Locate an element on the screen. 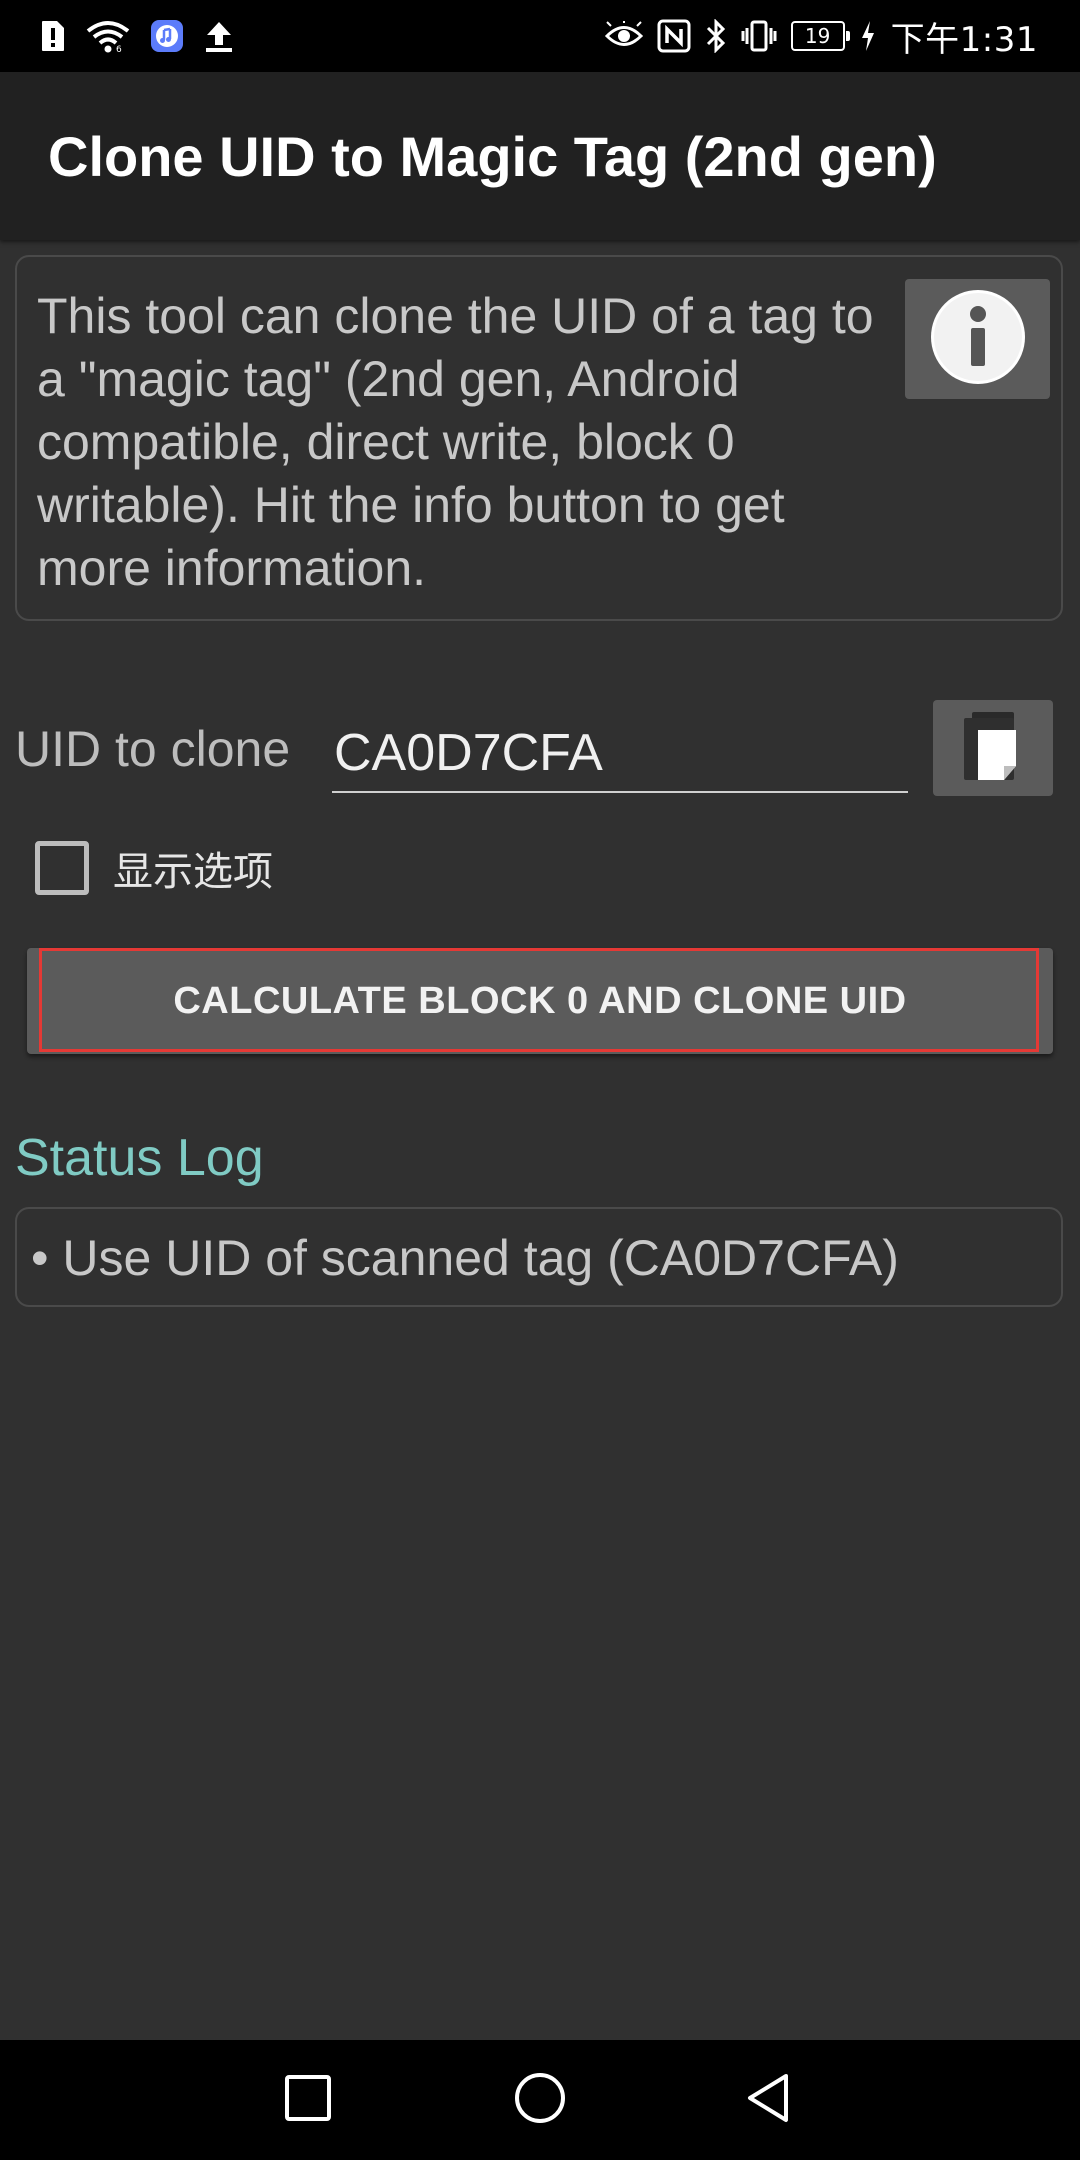  show-options-label: 显示选项 is located at coordinates (193, 872).